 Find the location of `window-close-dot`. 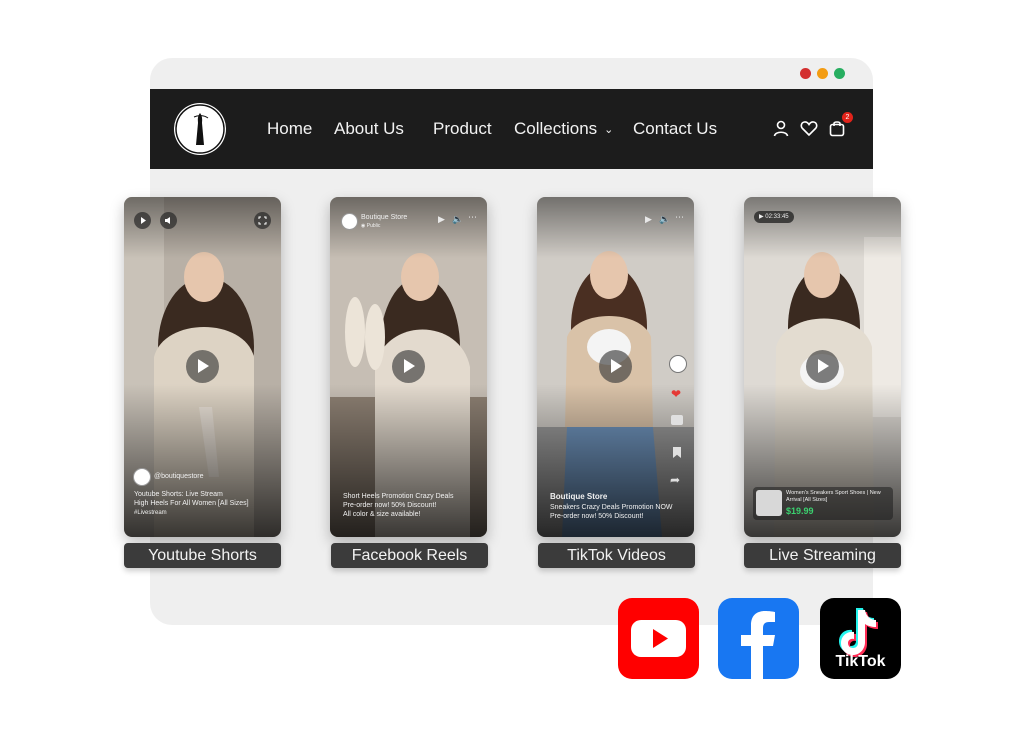

window-close-dot is located at coordinates (805, 73).